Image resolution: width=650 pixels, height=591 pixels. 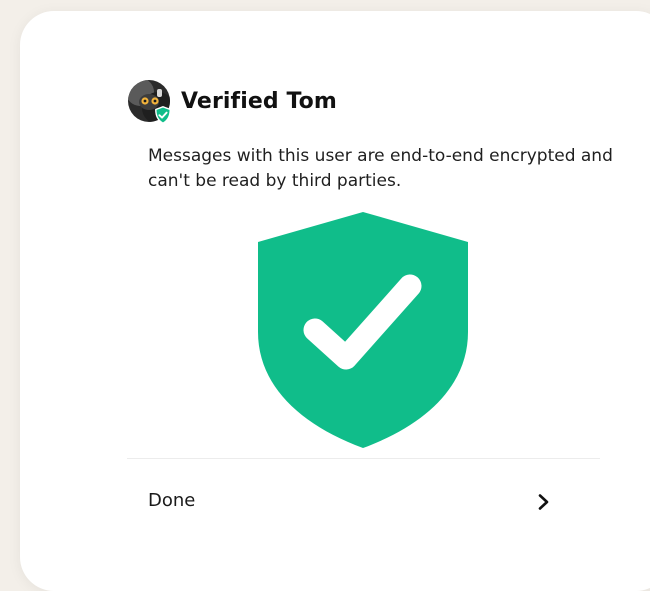 What do you see at coordinates (543, 502) in the screenshot?
I see `chevron-right-icon` at bounding box center [543, 502].